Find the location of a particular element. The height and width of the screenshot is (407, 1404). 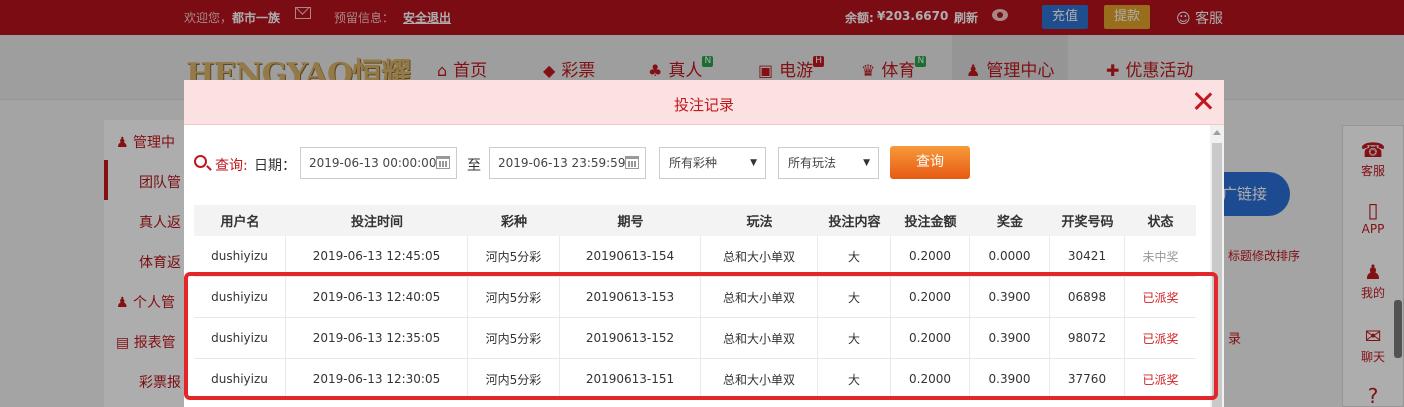

cell-period: 20190613-151 is located at coordinates (630, 379).